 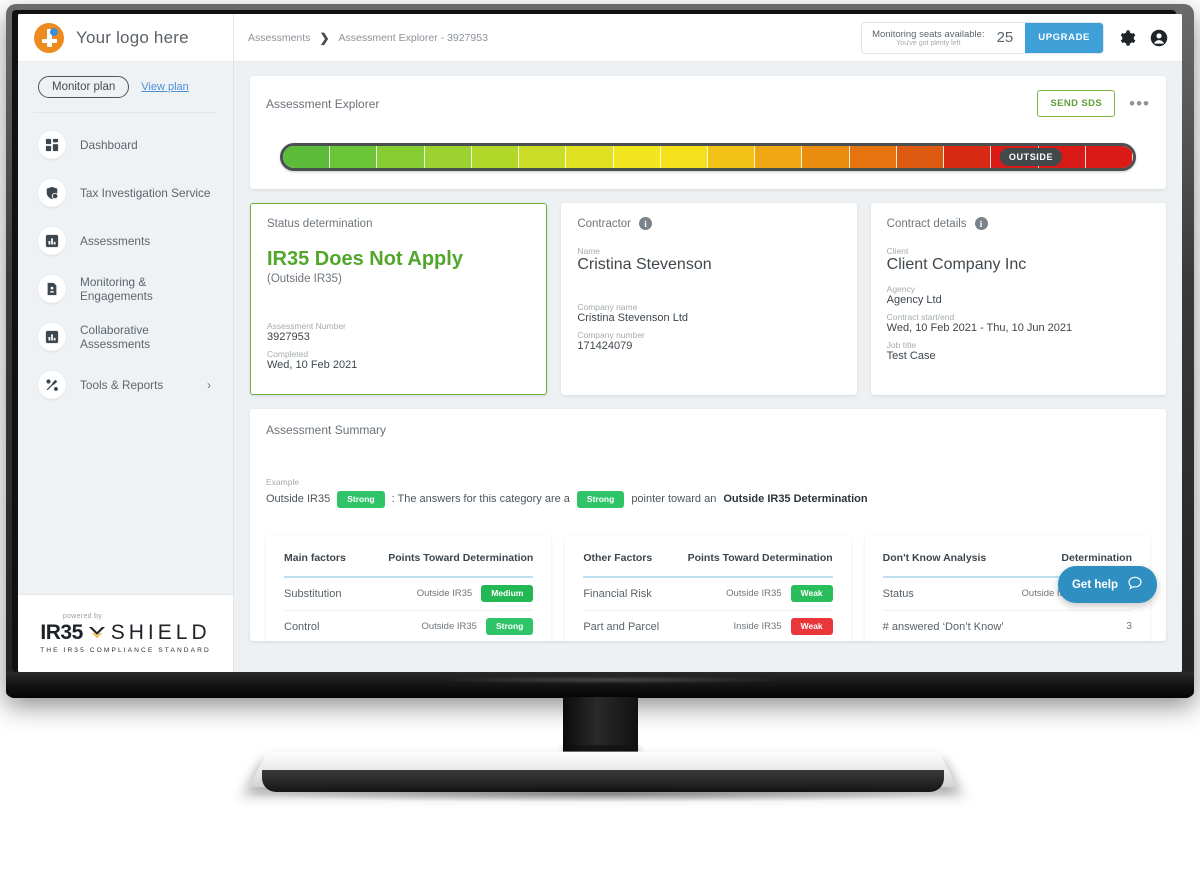 I want to click on get-help-label: Get help, so click(x=1094, y=584).